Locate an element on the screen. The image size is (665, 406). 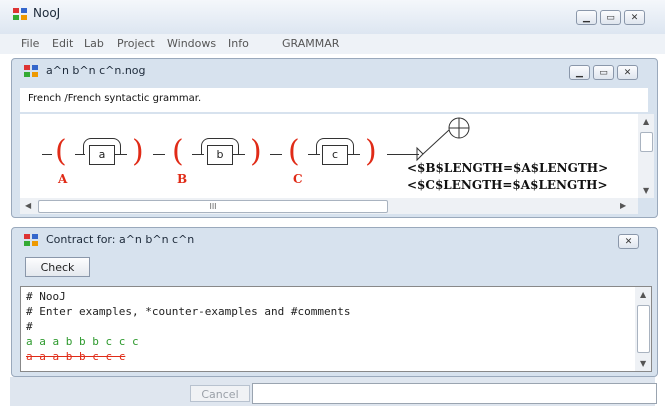
editor-vertical-scrollbar: ▲ ▼ is located at coordinates (643, 329).